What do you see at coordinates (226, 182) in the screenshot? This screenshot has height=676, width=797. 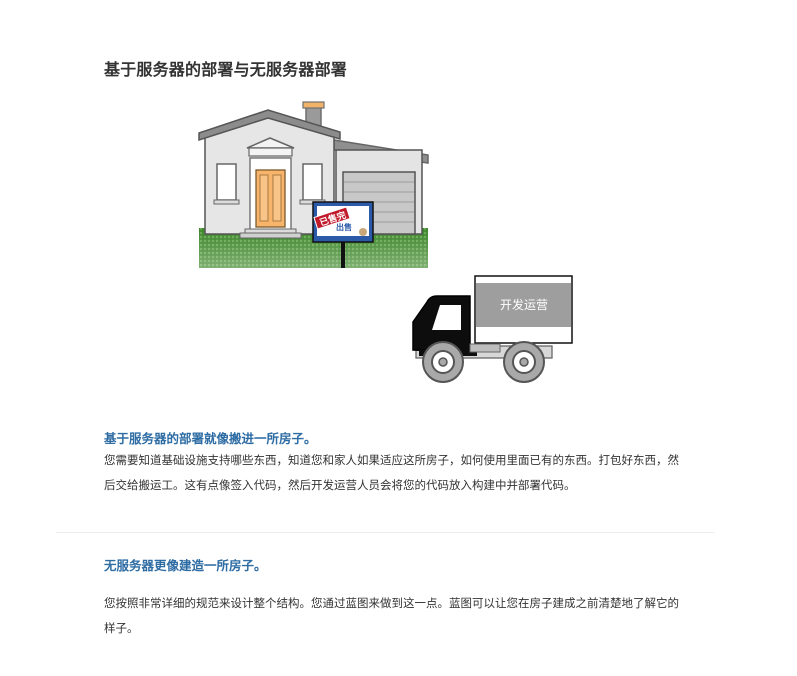 I see `window-left` at bounding box center [226, 182].